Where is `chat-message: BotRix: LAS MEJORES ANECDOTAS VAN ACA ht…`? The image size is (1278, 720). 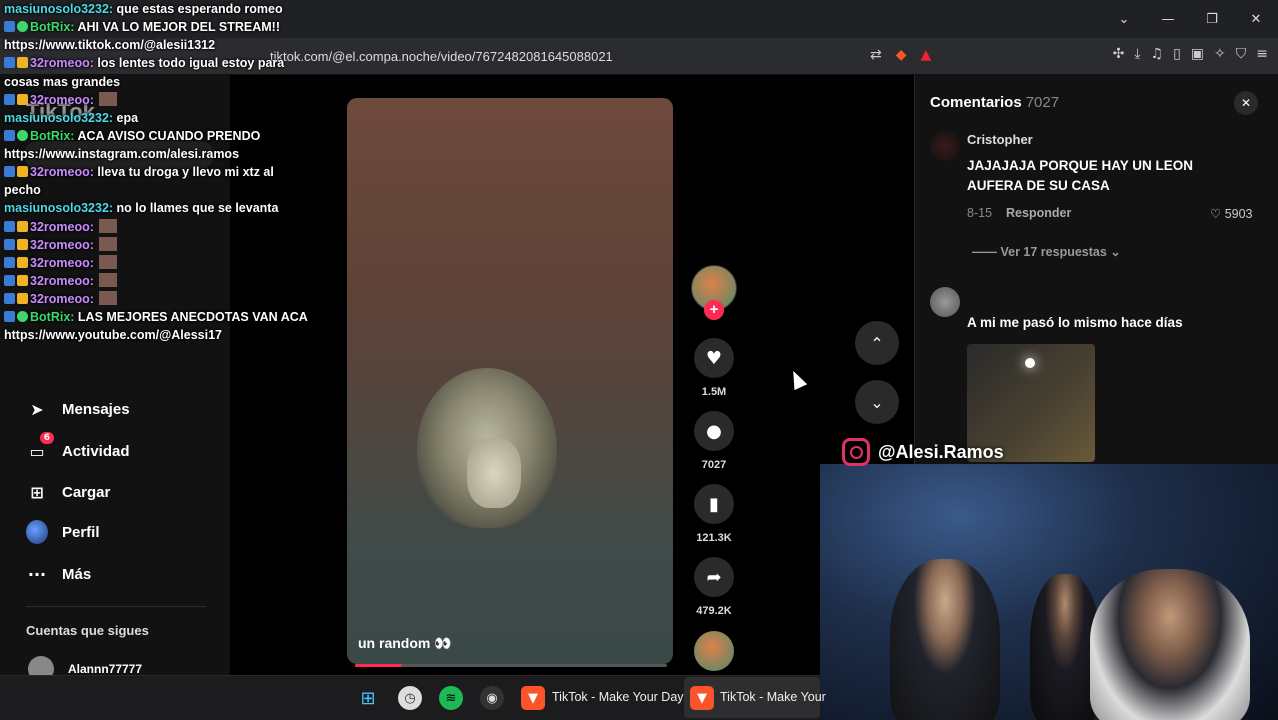
chat-message: BotRix: LAS MEJORES ANECDOTAS VAN ACA ht… is located at coordinates (159, 326).